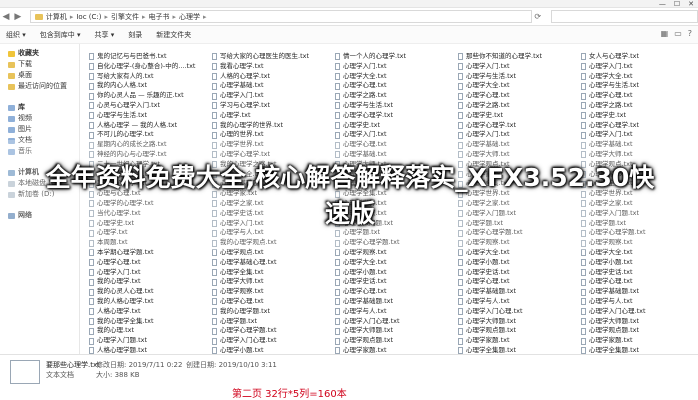  I want to click on breadcrumb-computer: 计算机 ▸, so click(61, 17).